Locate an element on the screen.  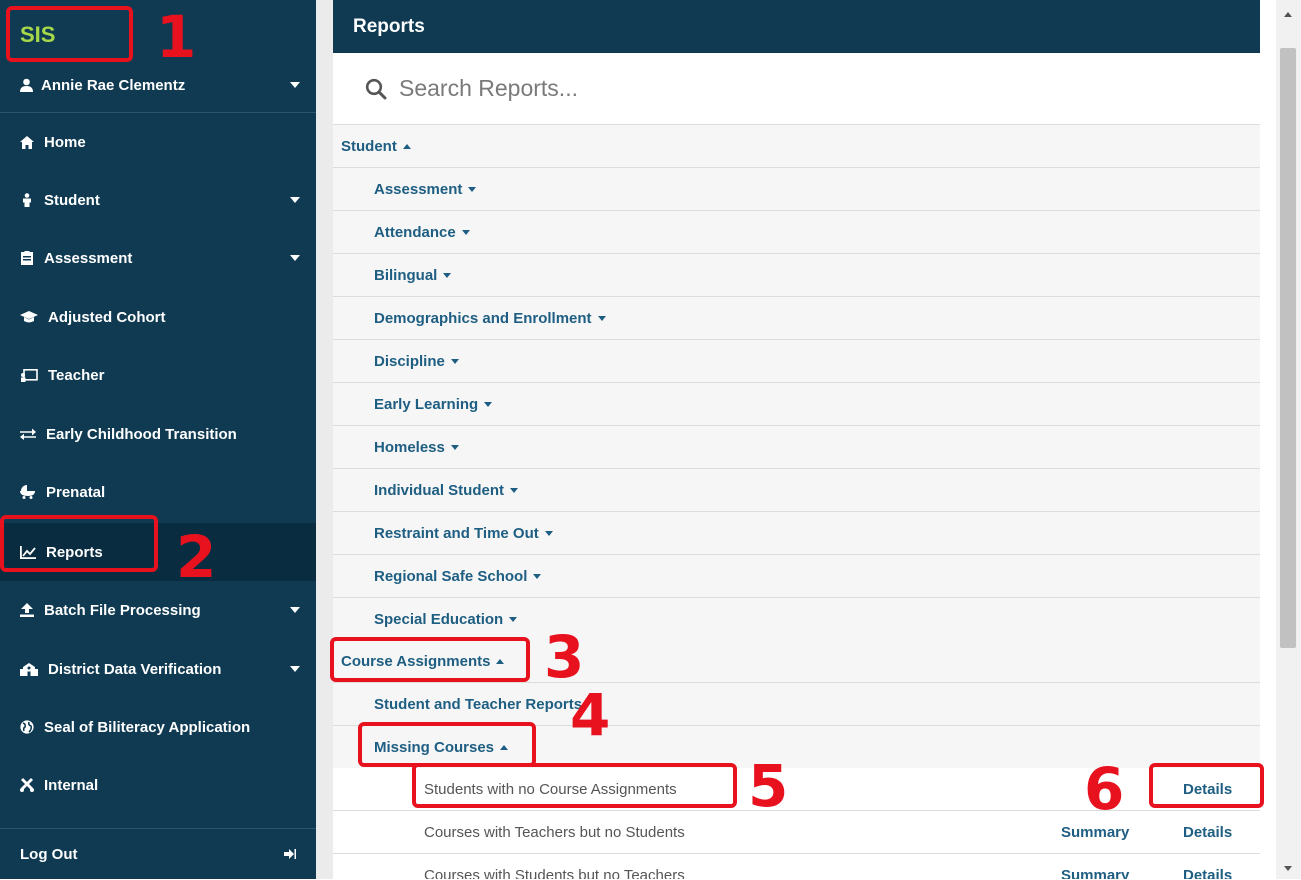
group-label: Homeless is located at coordinates (409, 447).